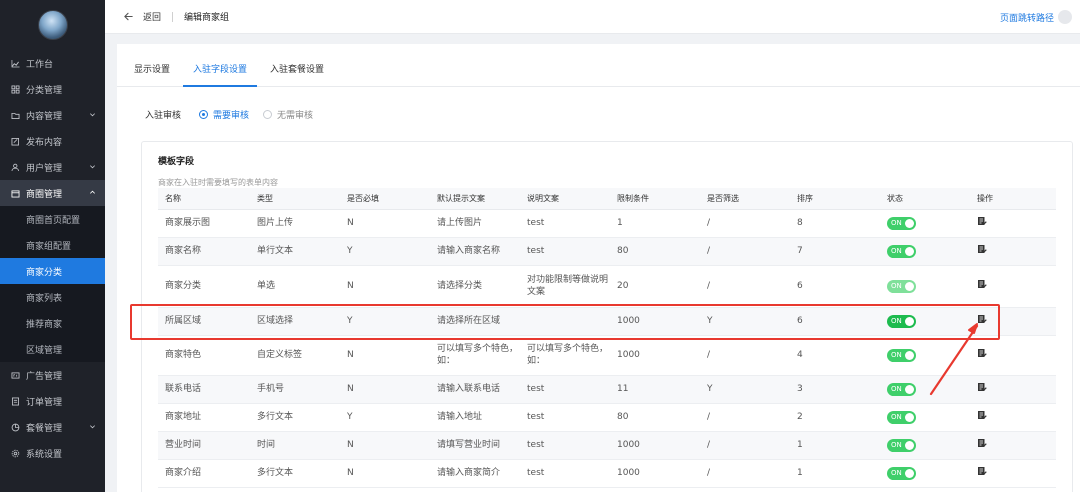 The image size is (1080, 492). I want to click on table-cell: 请填写营业时间, so click(475, 445).